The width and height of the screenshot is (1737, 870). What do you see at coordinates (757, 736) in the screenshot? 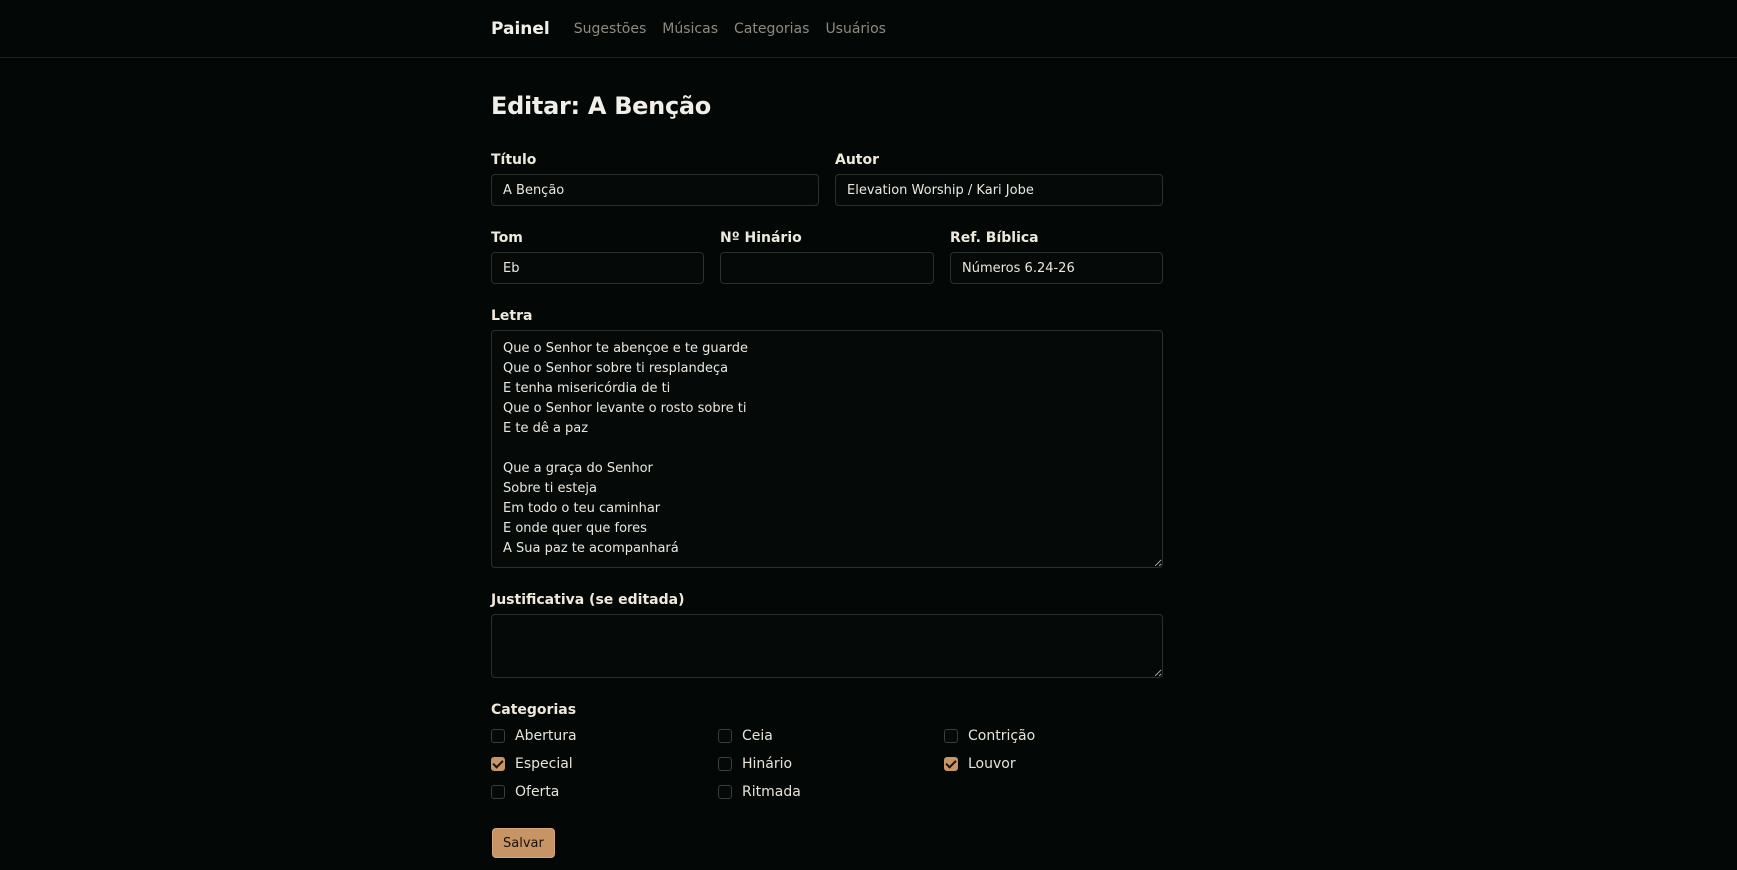
I see `category-label: Ceia` at bounding box center [757, 736].